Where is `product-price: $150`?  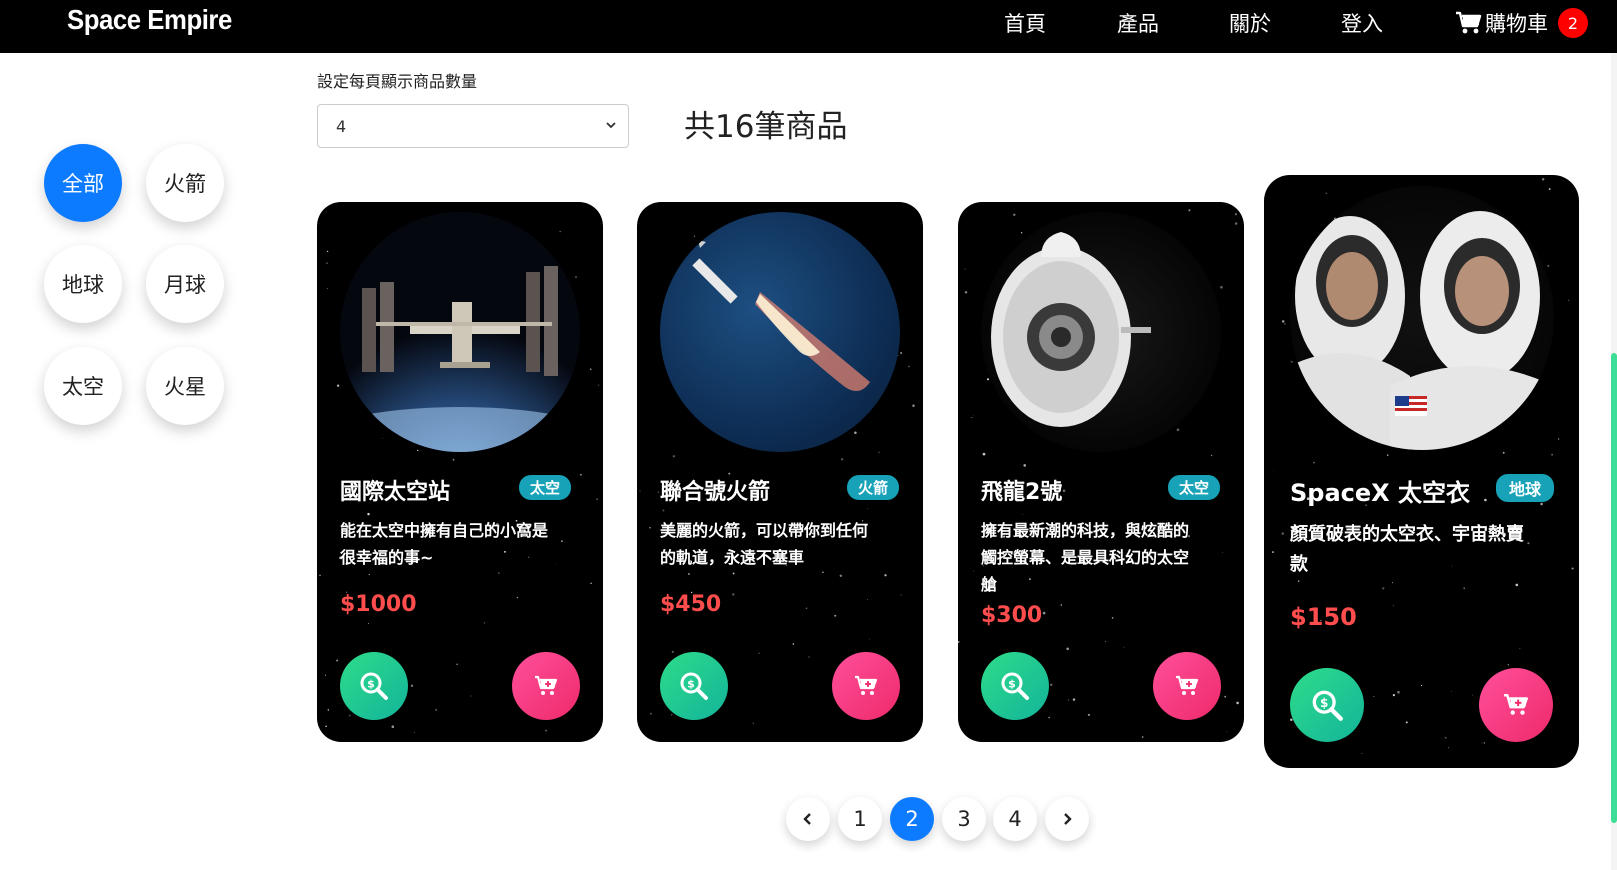 product-price: $150 is located at coordinates (1323, 617).